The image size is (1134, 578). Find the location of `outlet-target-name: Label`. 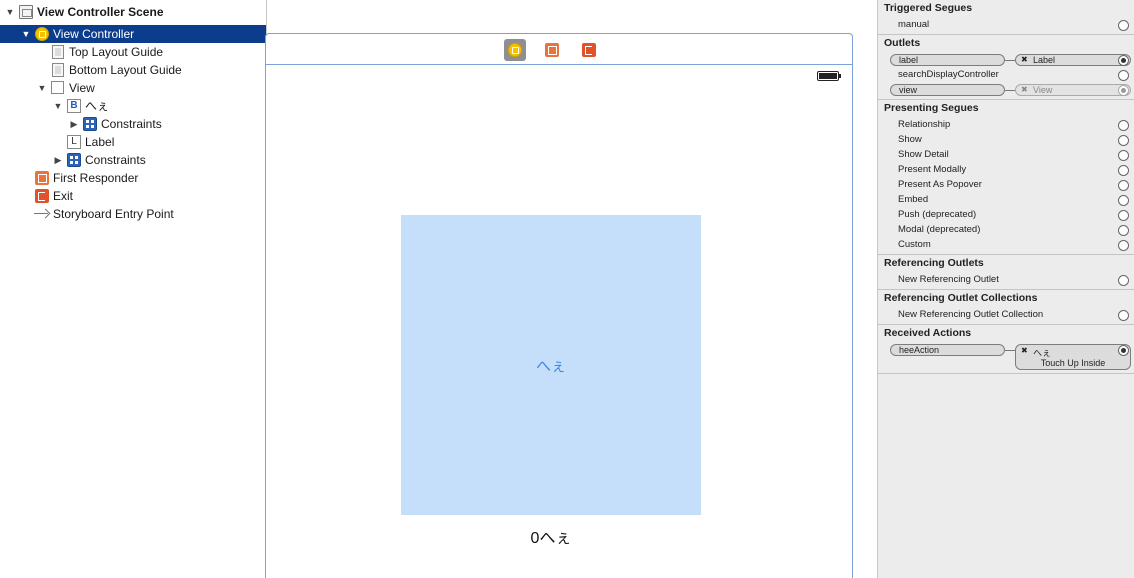

outlet-target-name: Label is located at coordinates (1044, 60).